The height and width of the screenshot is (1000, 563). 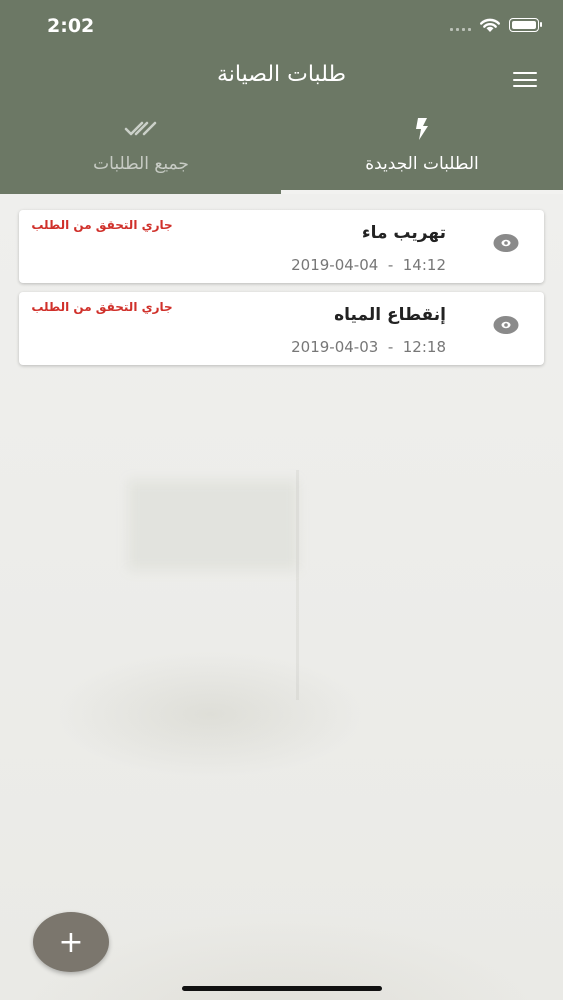 I want to click on add-request-button: +, so click(x=71, y=942).